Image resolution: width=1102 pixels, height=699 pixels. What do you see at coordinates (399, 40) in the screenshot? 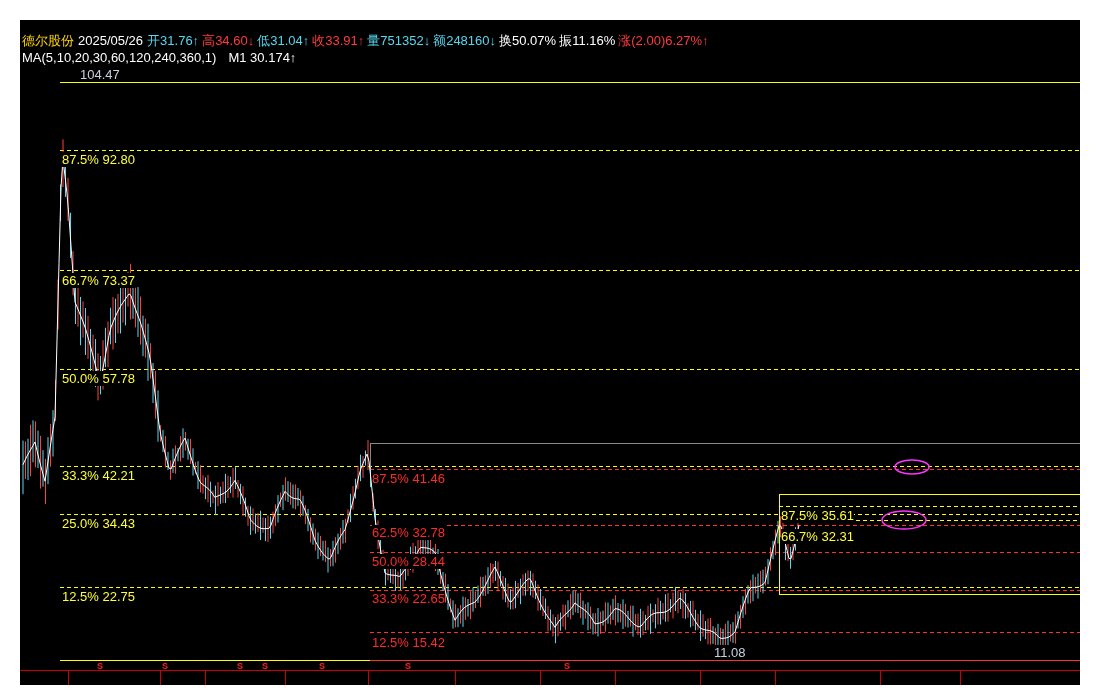
I see `quote-field: 量751352↓` at bounding box center [399, 40].